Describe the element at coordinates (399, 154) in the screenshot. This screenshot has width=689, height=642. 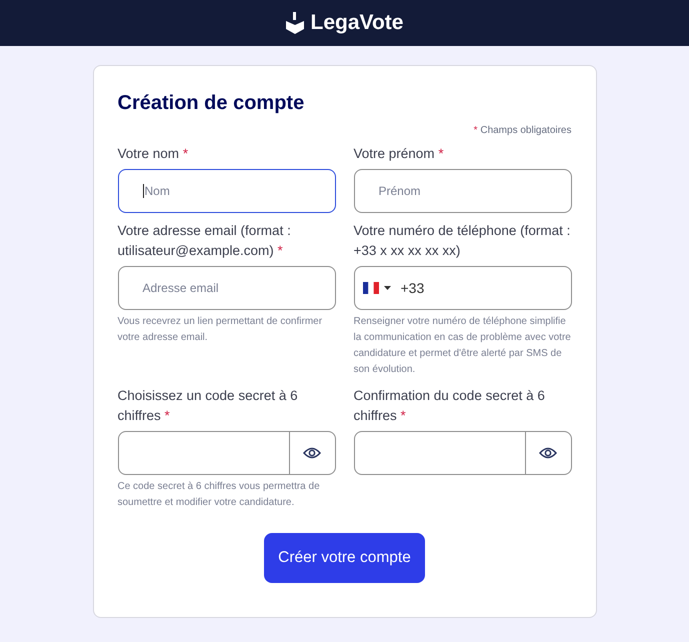
I see `field-label: Votre prénom *` at that location.